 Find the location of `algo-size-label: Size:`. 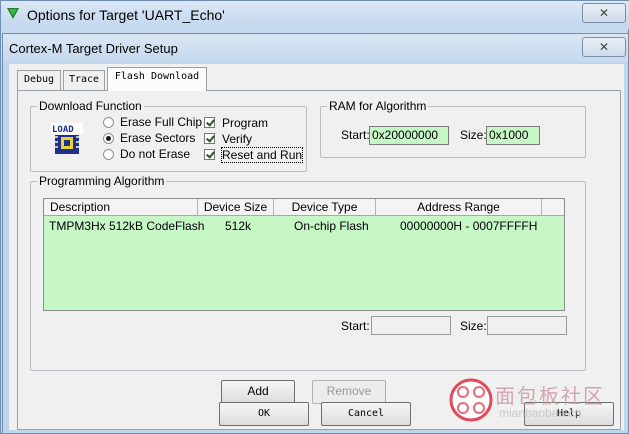

algo-size-label: Size: is located at coordinates (473, 326).